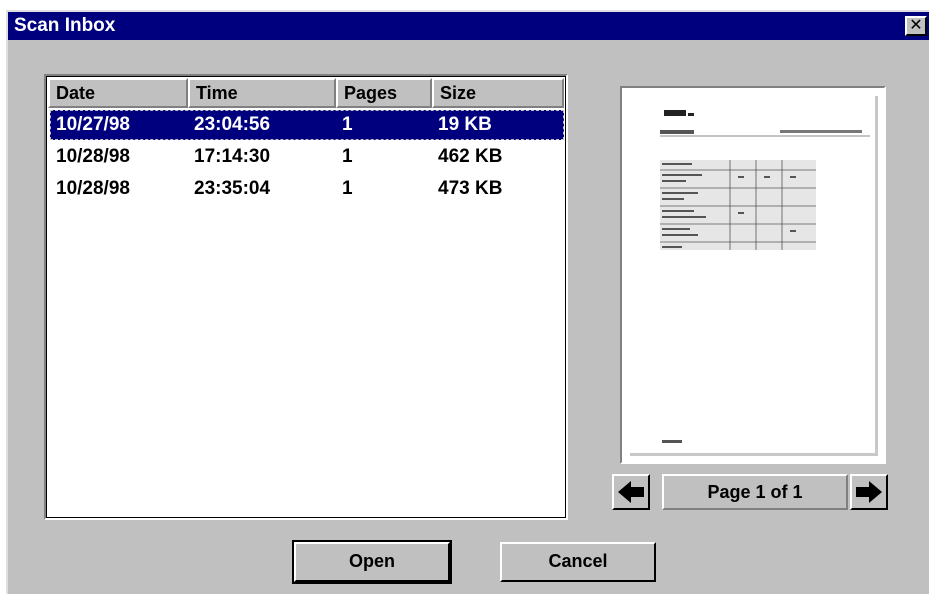 The height and width of the screenshot is (594, 929). I want to click on row-size: 462 KB, so click(470, 156).